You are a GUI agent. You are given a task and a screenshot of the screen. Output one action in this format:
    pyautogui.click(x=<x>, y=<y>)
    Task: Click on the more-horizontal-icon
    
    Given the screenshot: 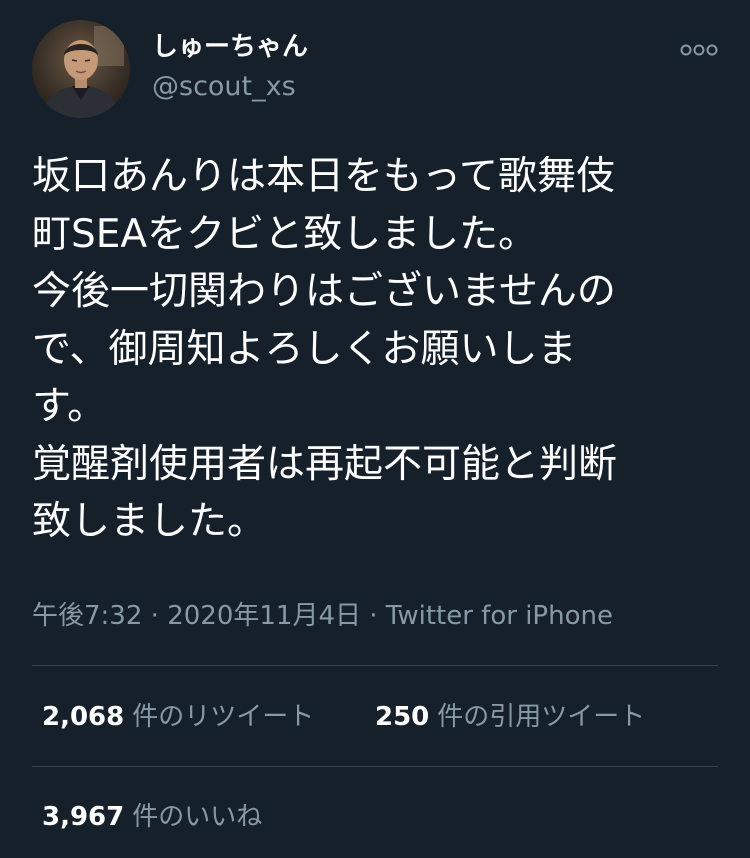 What is the action you would take?
    pyautogui.click(x=699, y=49)
    